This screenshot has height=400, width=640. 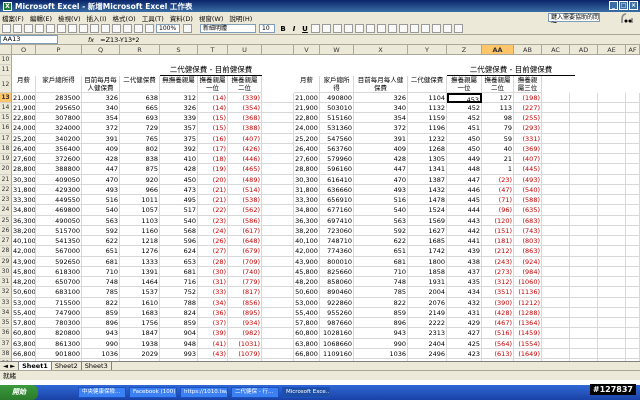 What do you see at coordinates (213, 210) in the screenshot?
I see `table-cell: (22)` at bounding box center [213, 210].